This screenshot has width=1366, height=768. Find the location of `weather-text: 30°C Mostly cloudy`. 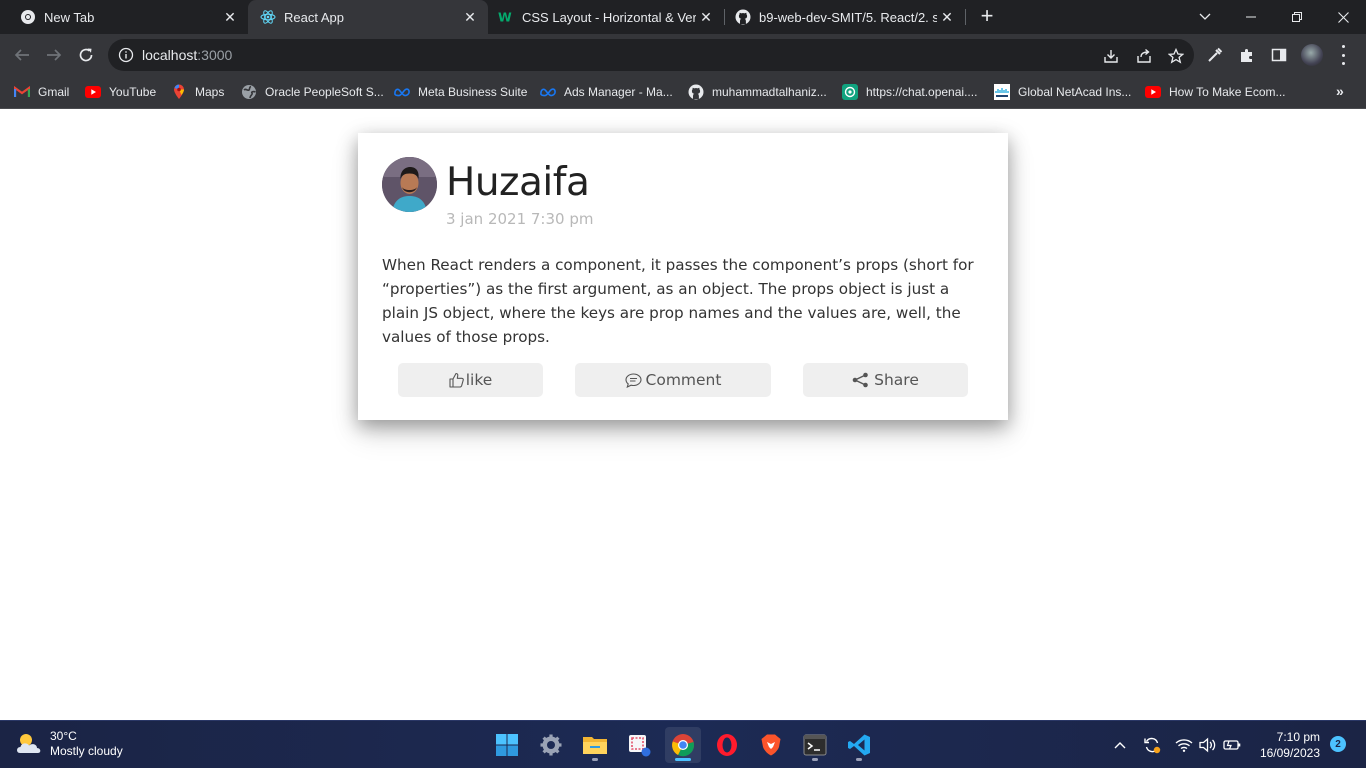

weather-text: 30°C Mostly cloudy is located at coordinates (86, 744).